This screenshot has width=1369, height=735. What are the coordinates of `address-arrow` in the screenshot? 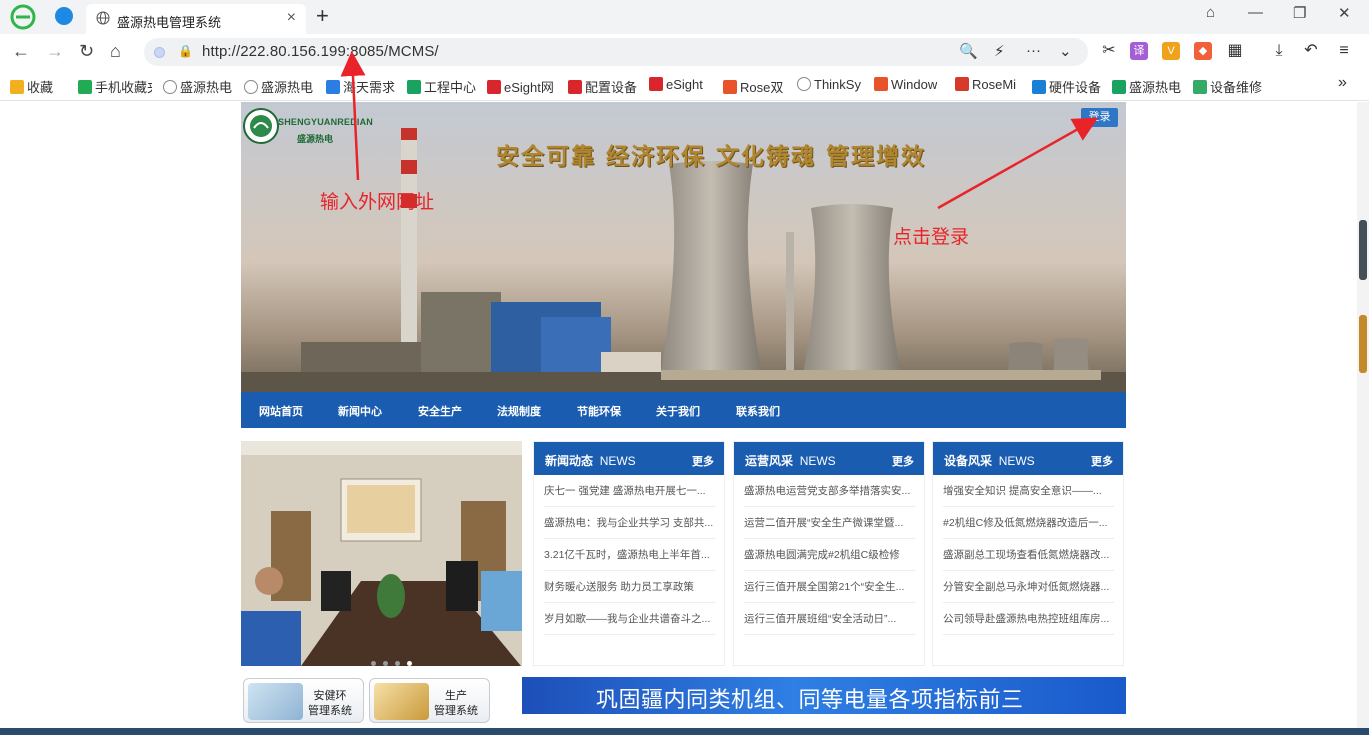 It's located at (353, 116).